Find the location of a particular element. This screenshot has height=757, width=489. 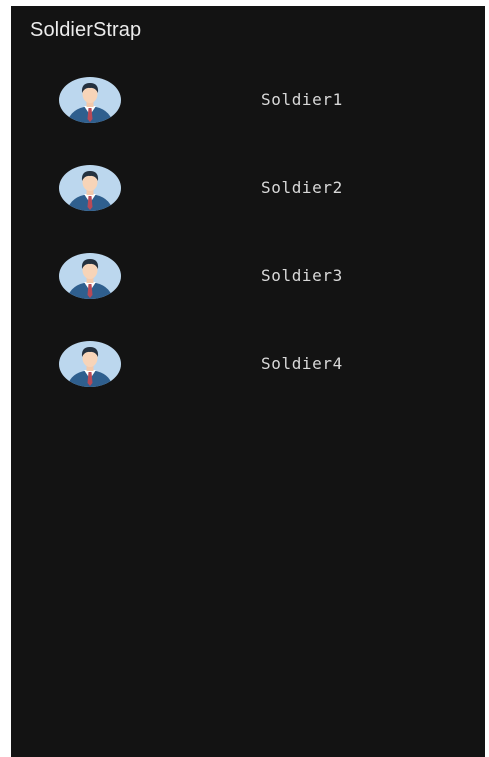

app-title: SoldierStrap is located at coordinates (86, 30).